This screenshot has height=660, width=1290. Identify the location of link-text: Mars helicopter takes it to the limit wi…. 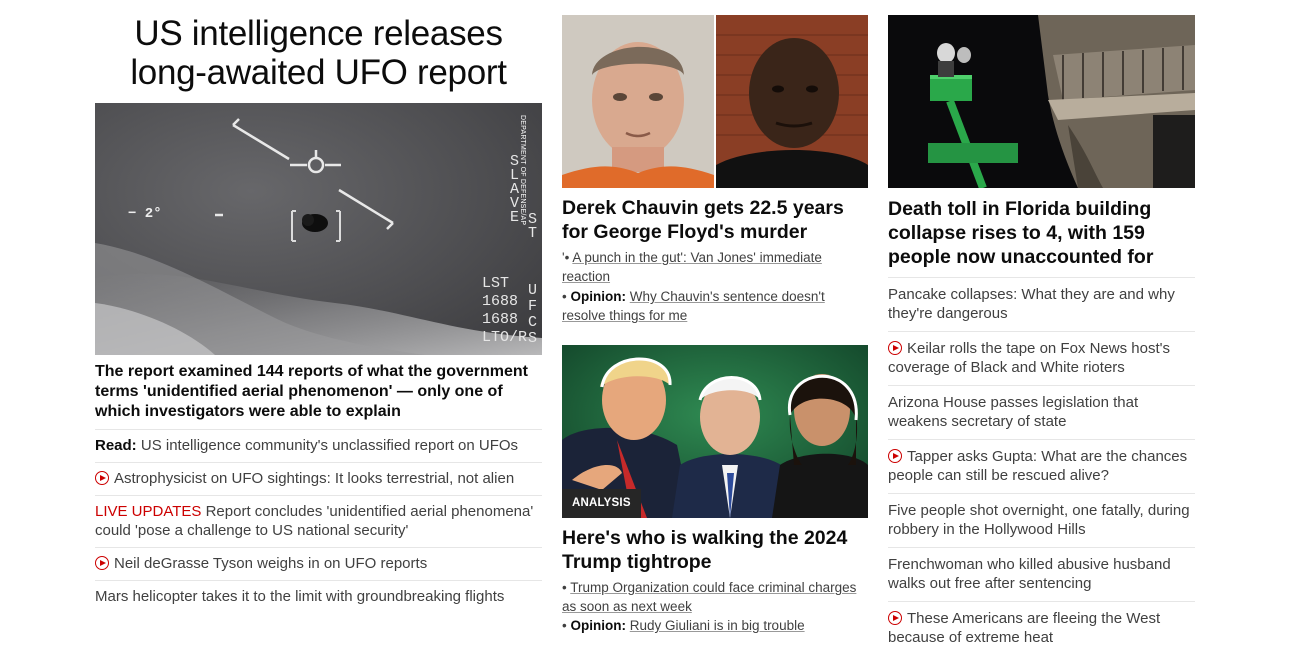
(299, 596).